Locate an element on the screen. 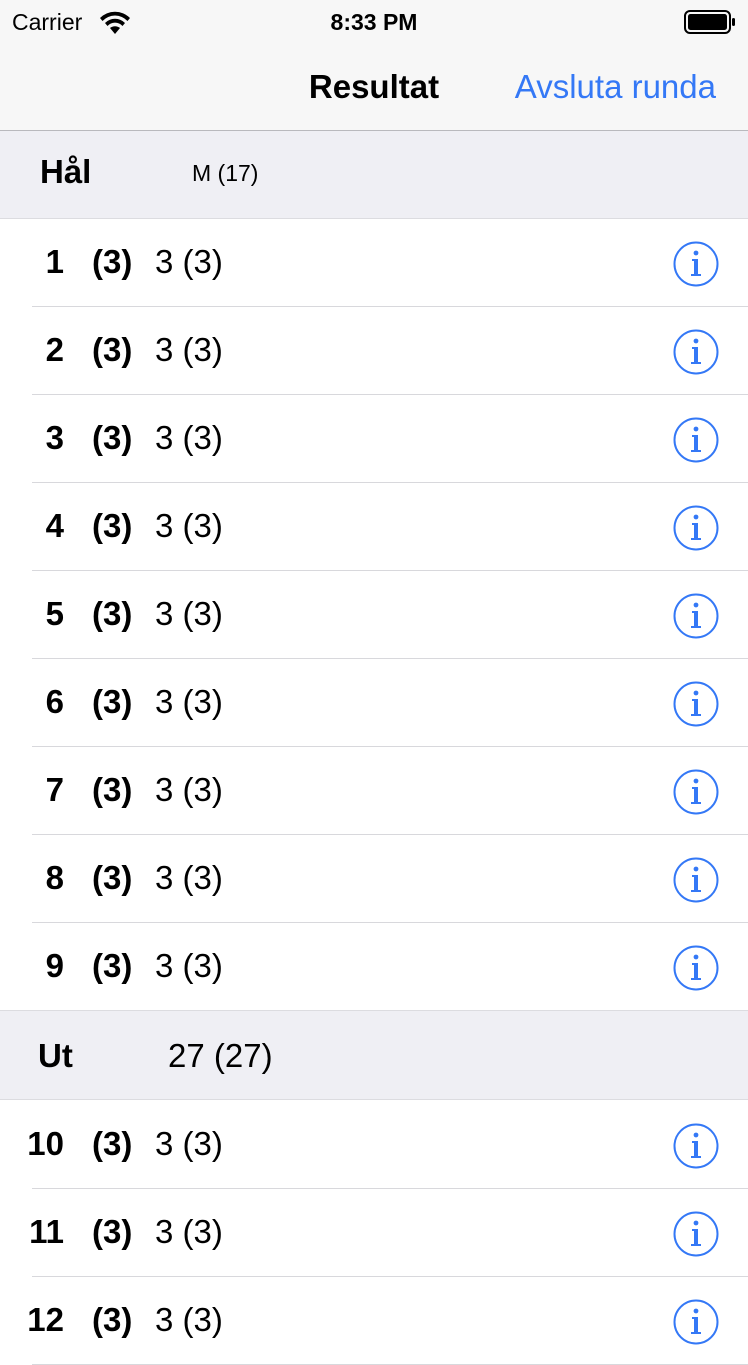  hole-number: 10 is located at coordinates (45, 1143).